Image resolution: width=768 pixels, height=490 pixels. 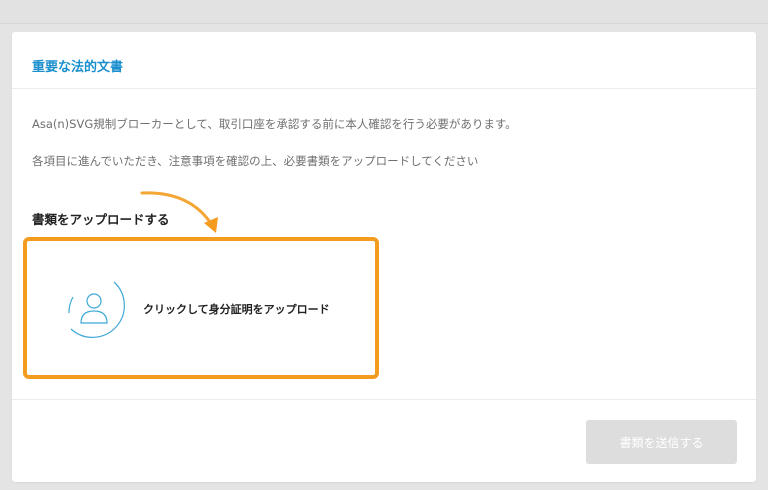 What do you see at coordinates (384, 12) in the screenshot?
I see `top-bar` at bounding box center [384, 12].